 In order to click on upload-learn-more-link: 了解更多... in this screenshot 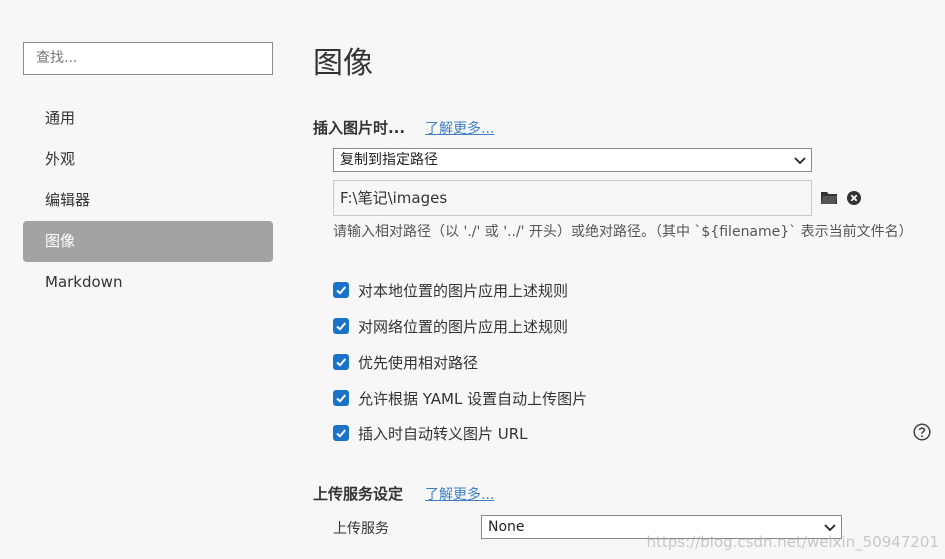, I will do `click(459, 494)`.